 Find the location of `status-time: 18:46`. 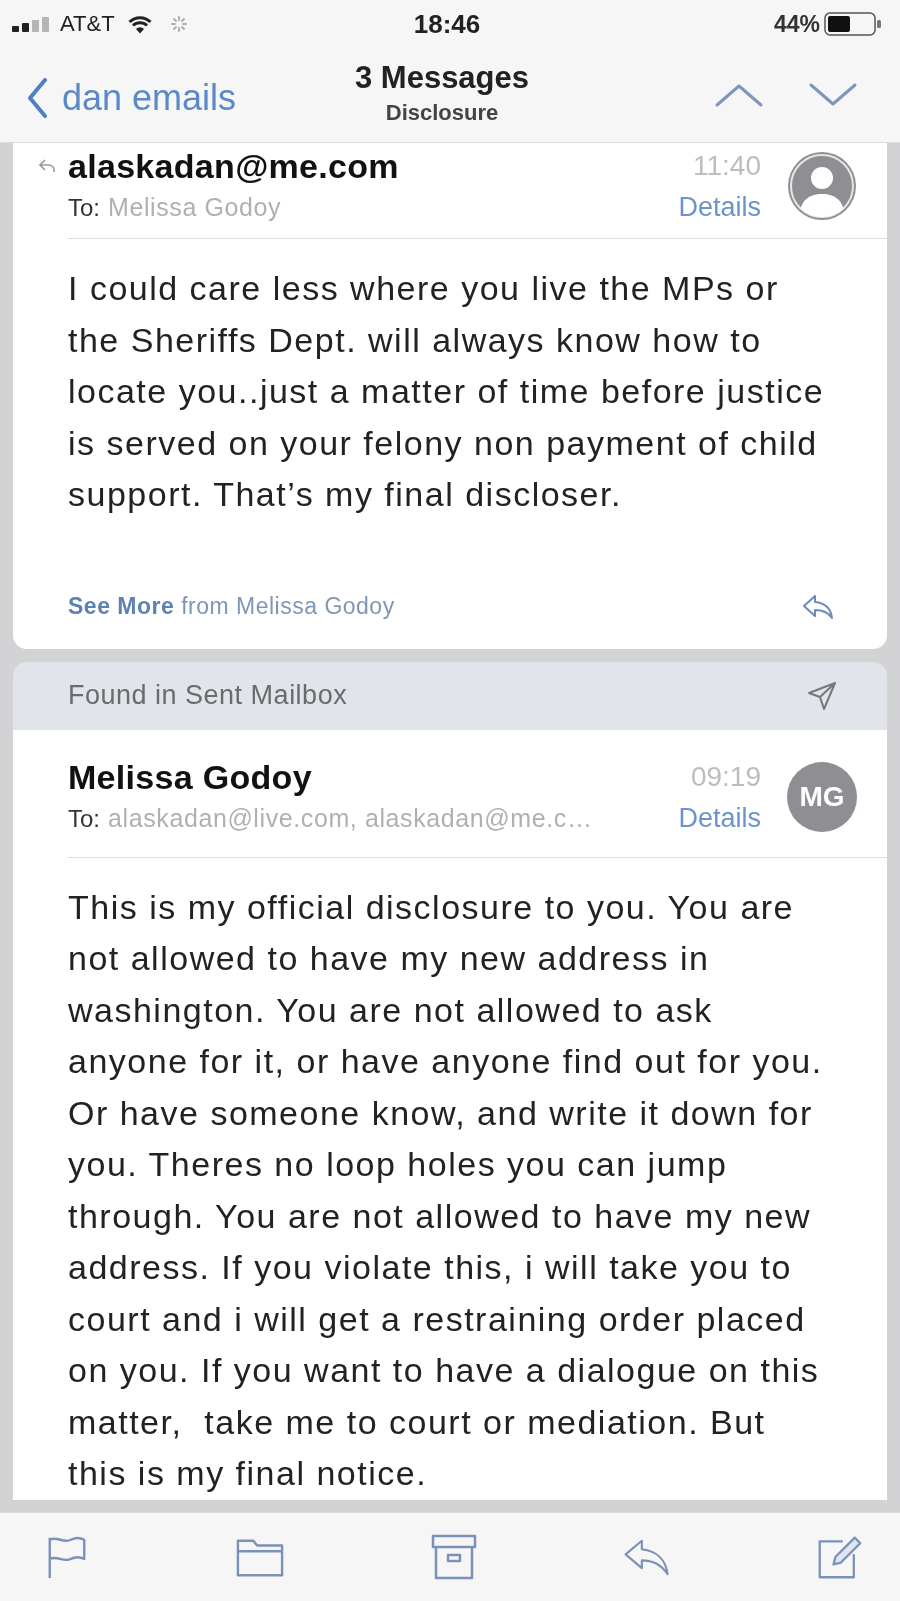

status-time: 18:46 is located at coordinates (447, 24).